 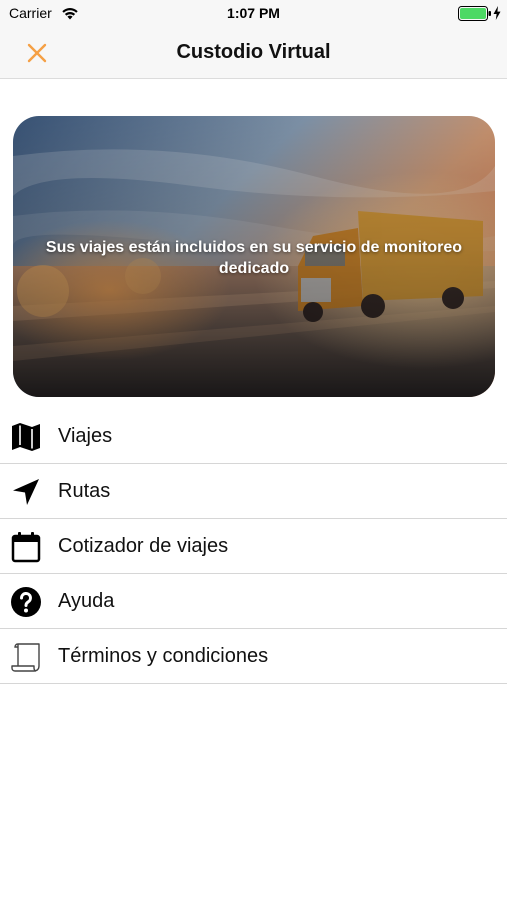 I want to click on menu-item-cotizador: Cotizador de viajes, so click(x=253, y=546).